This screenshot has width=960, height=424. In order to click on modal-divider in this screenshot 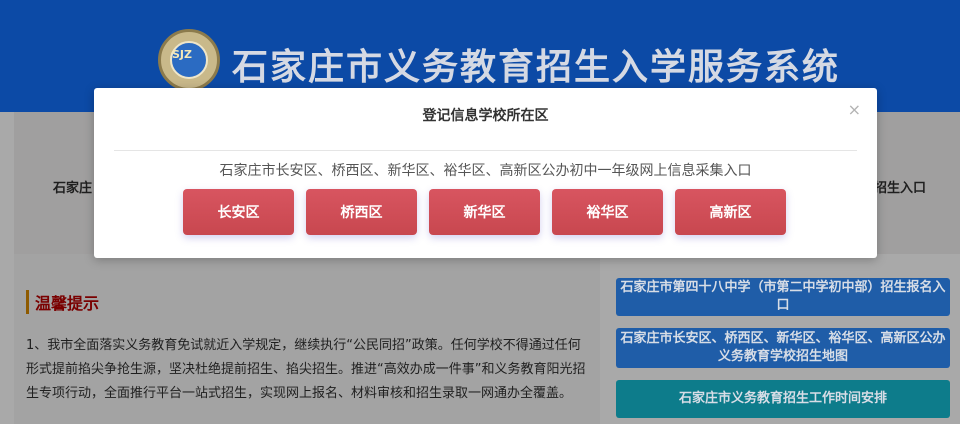, I will do `click(485, 150)`.